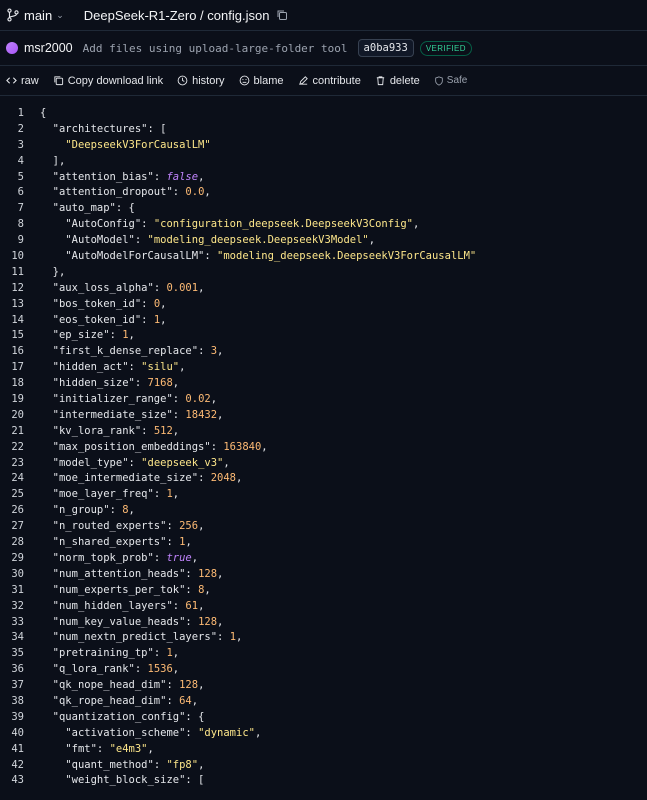  Describe the element at coordinates (12, 718) in the screenshot. I see `line-number: 39` at that location.